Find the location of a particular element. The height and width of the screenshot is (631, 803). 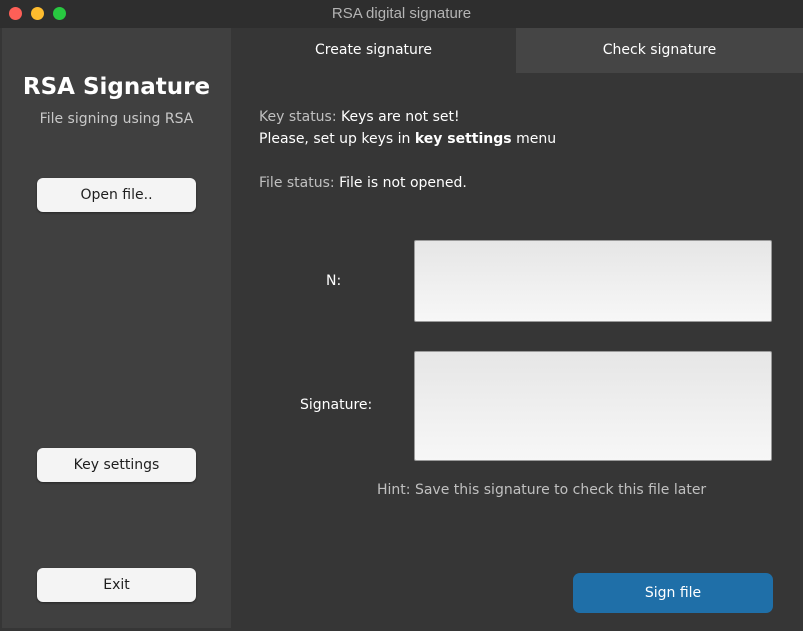

sign-file-button: Sign file is located at coordinates (673, 593).